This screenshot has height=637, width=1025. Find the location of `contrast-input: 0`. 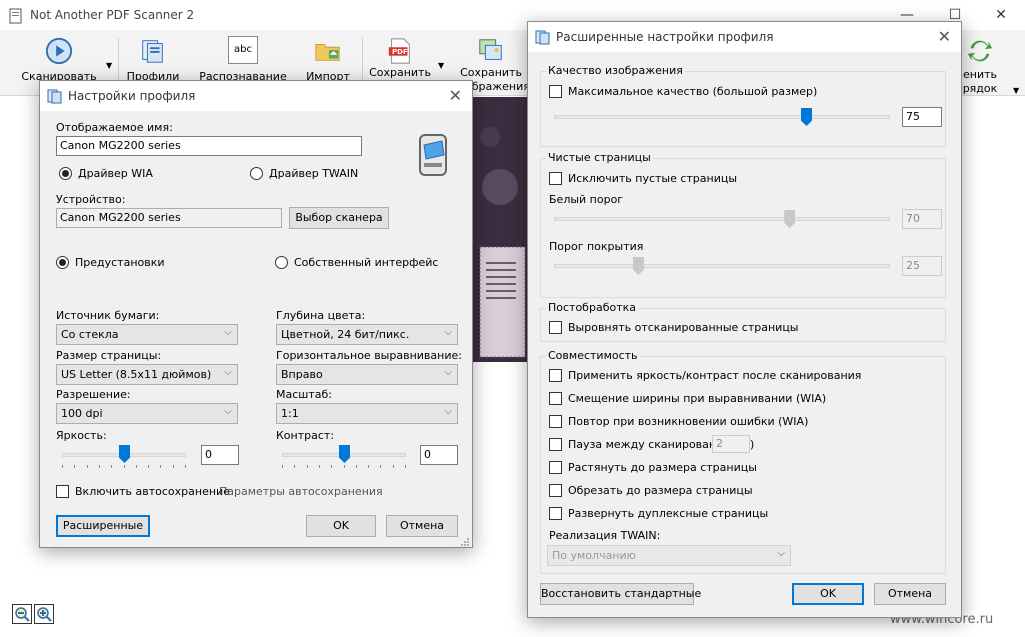

contrast-input: 0 is located at coordinates (439, 455).